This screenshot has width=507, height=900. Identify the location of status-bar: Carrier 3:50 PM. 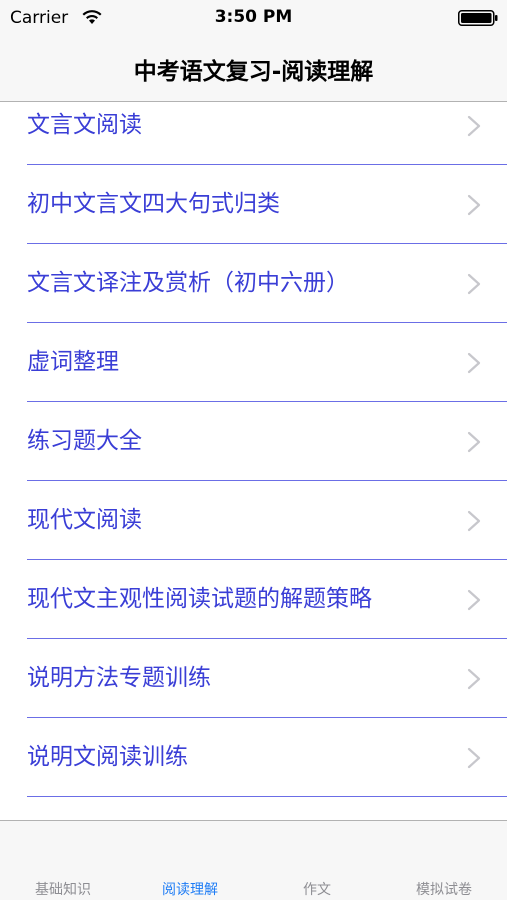
(253, 17).